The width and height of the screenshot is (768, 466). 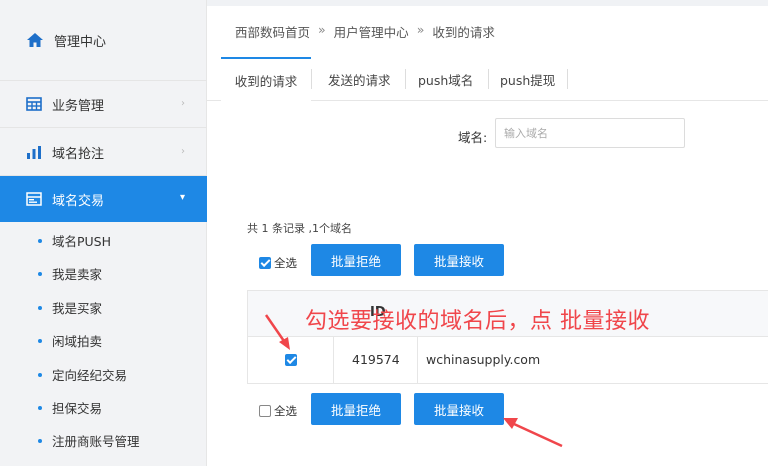 What do you see at coordinates (590, 133) in the screenshot?
I see `domain-search-input` at bounding box center [590, 133].